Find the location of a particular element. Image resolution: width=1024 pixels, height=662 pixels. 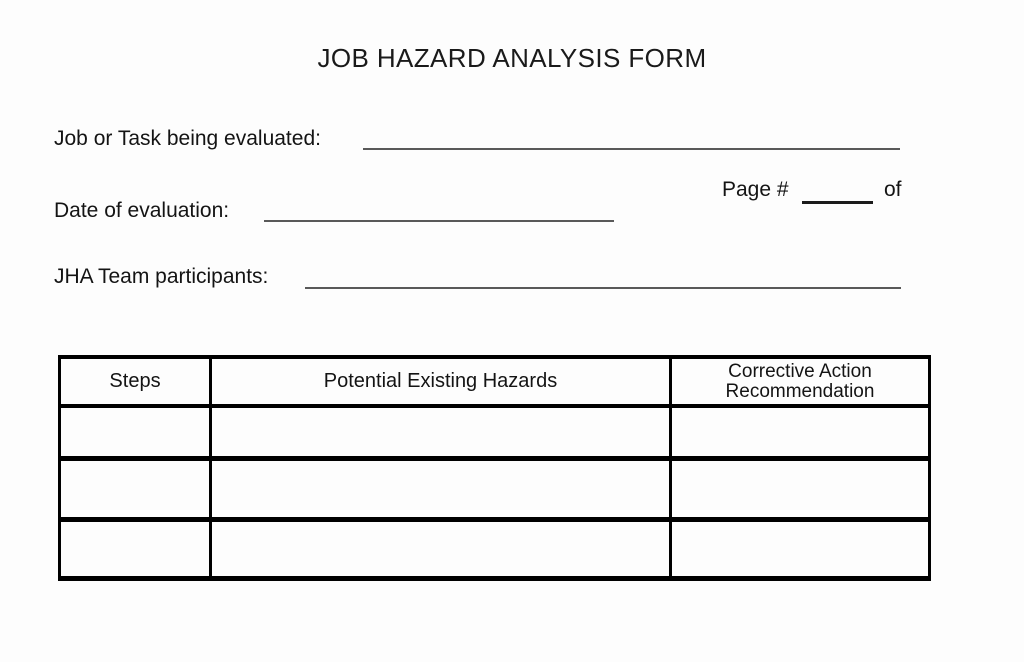

page-number-of-label: of is located at coordinates (893, 189).